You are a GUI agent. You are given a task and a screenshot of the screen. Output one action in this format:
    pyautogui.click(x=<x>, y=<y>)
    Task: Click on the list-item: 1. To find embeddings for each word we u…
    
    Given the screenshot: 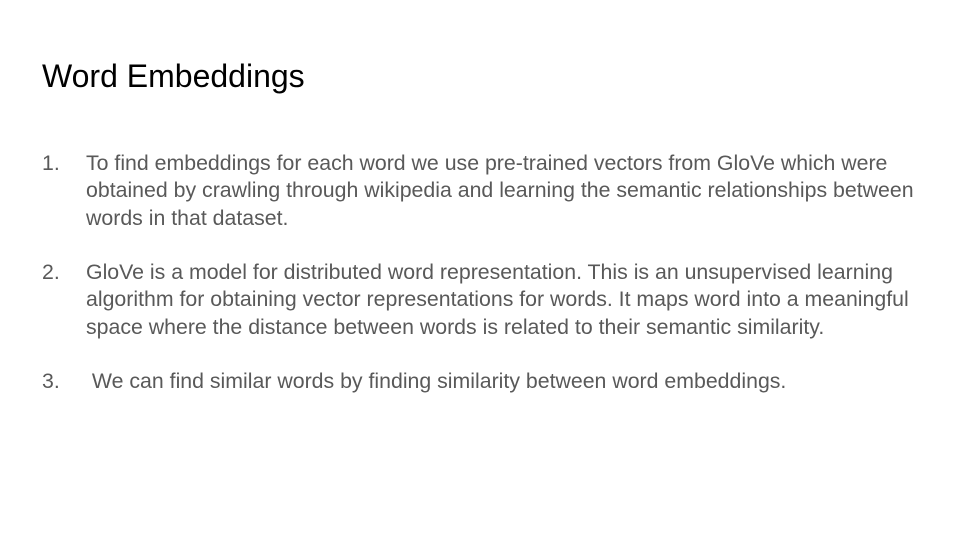 What is the action you would take?
    pyautogui.click(x=482, y=191)
    